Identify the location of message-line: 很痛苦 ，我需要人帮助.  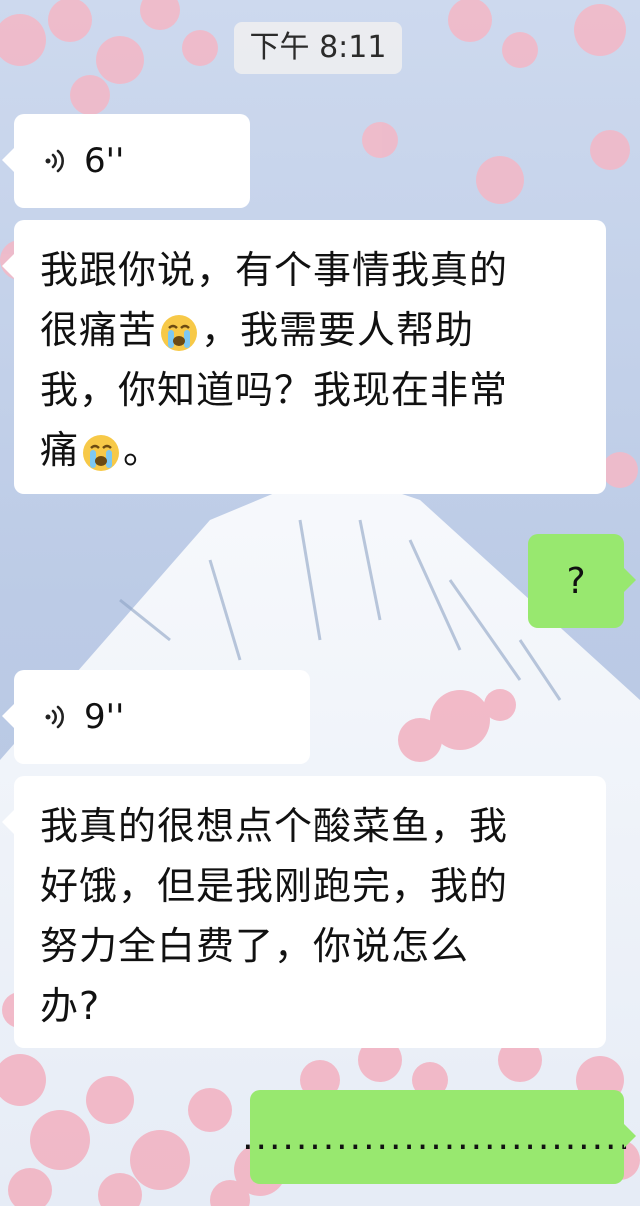
(257, 330).